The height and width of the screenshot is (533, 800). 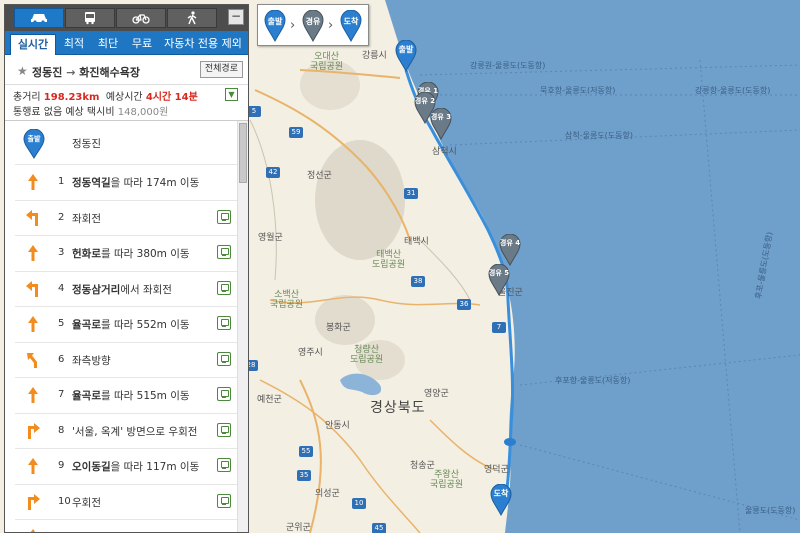 I want to click on step-number: 7, so click(x=61, y=394).